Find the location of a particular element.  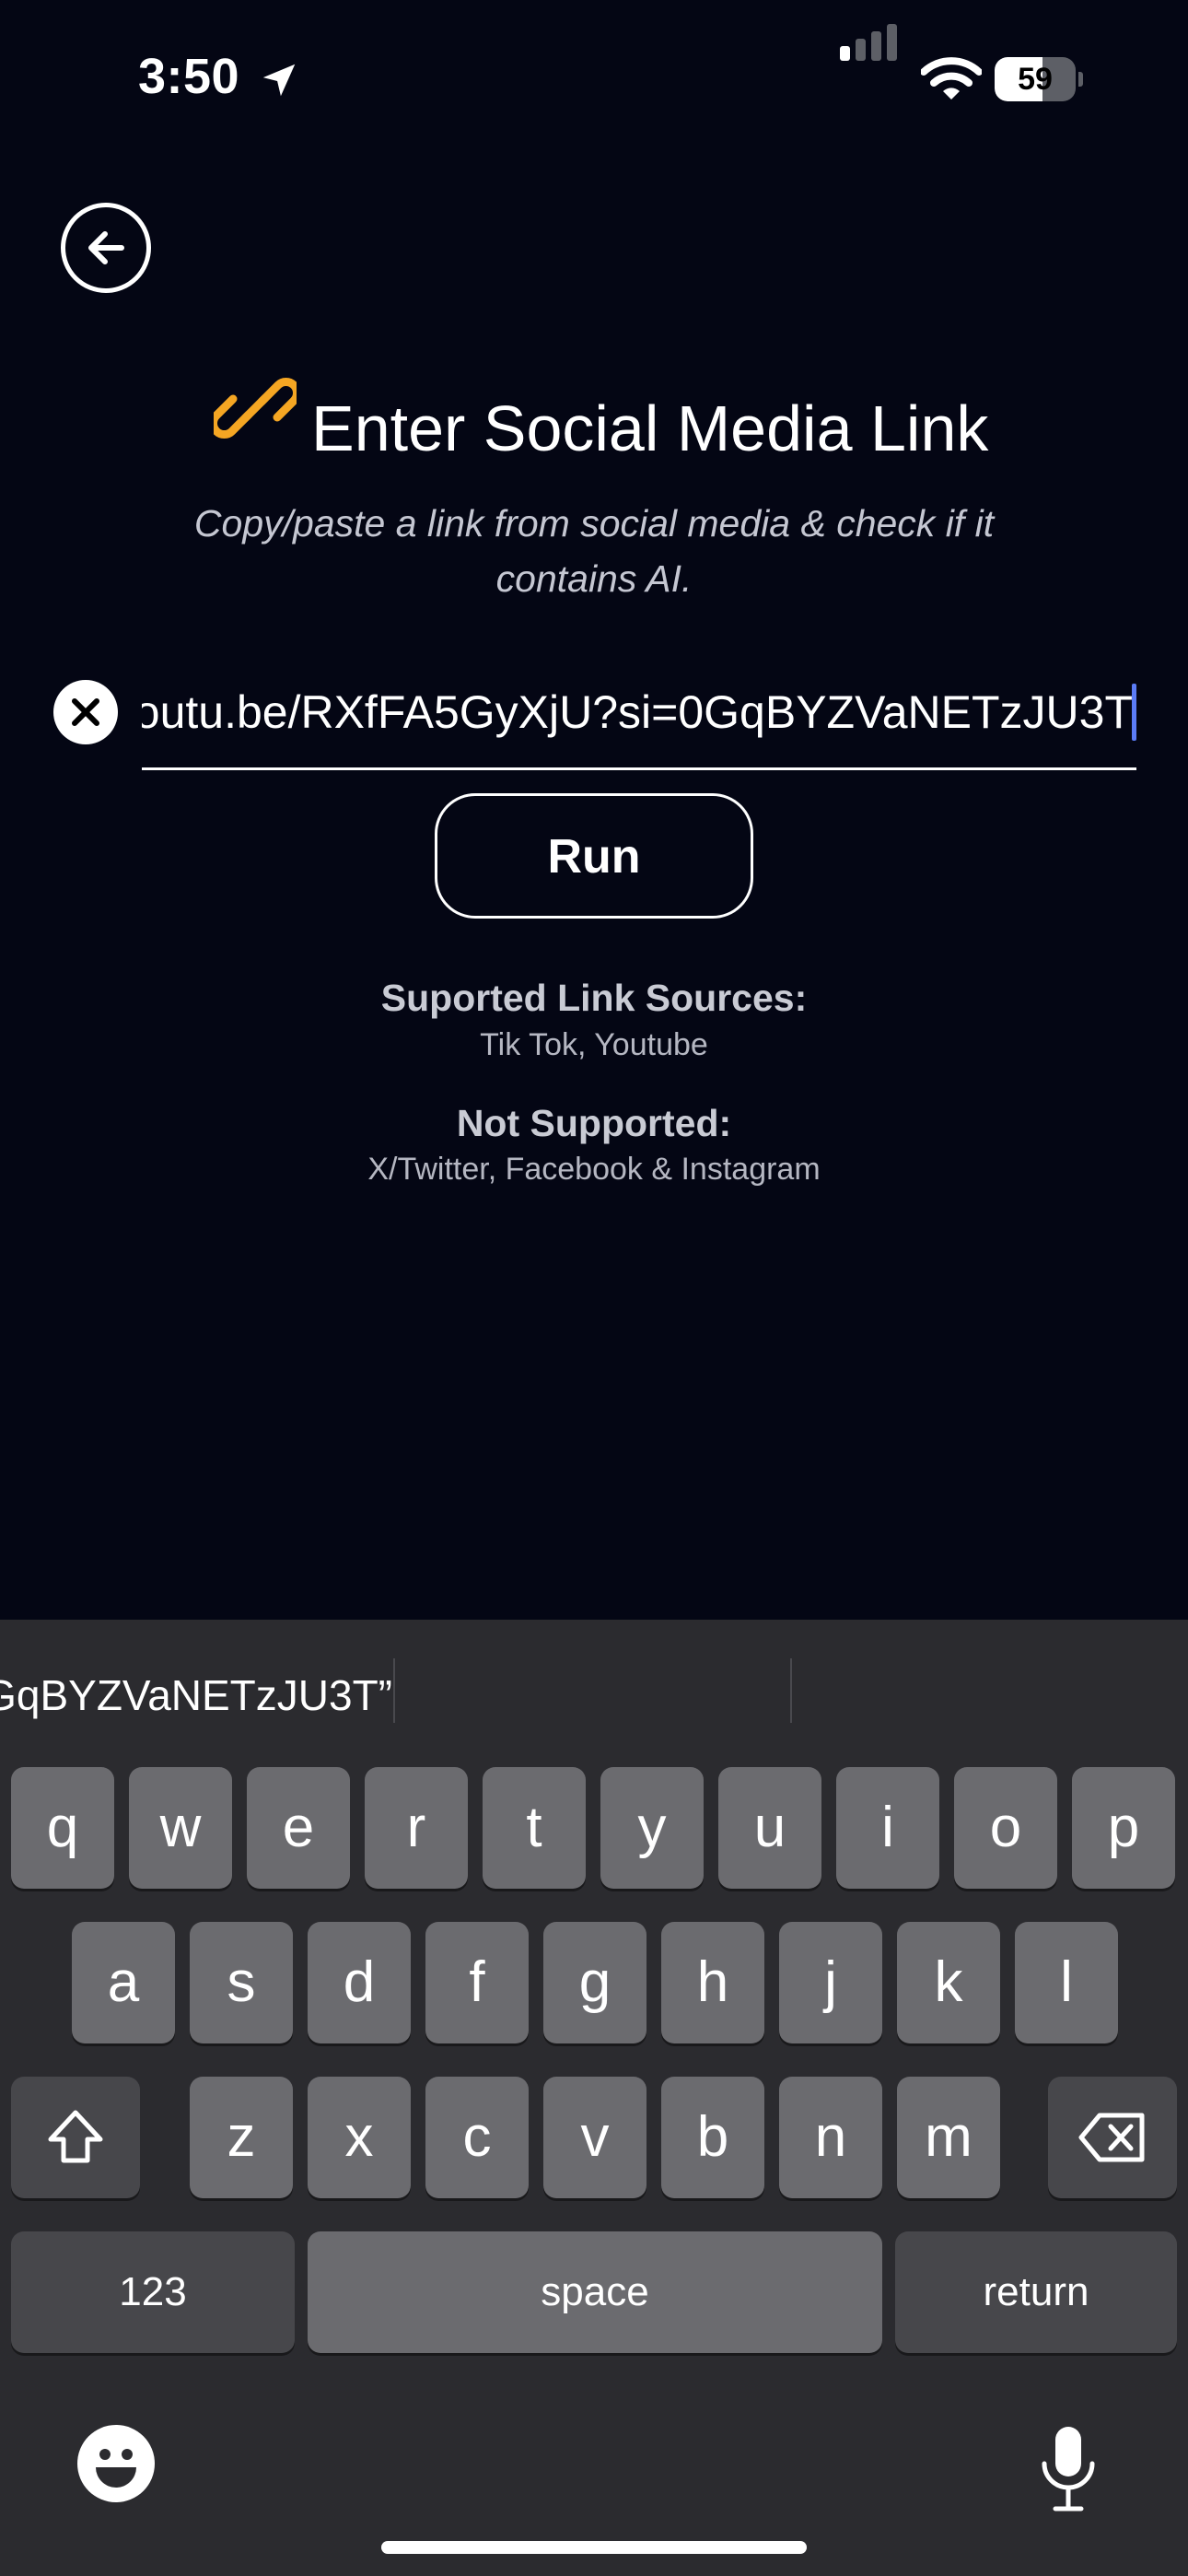

status-time: 3:50 is located at coordinates (189, 76).